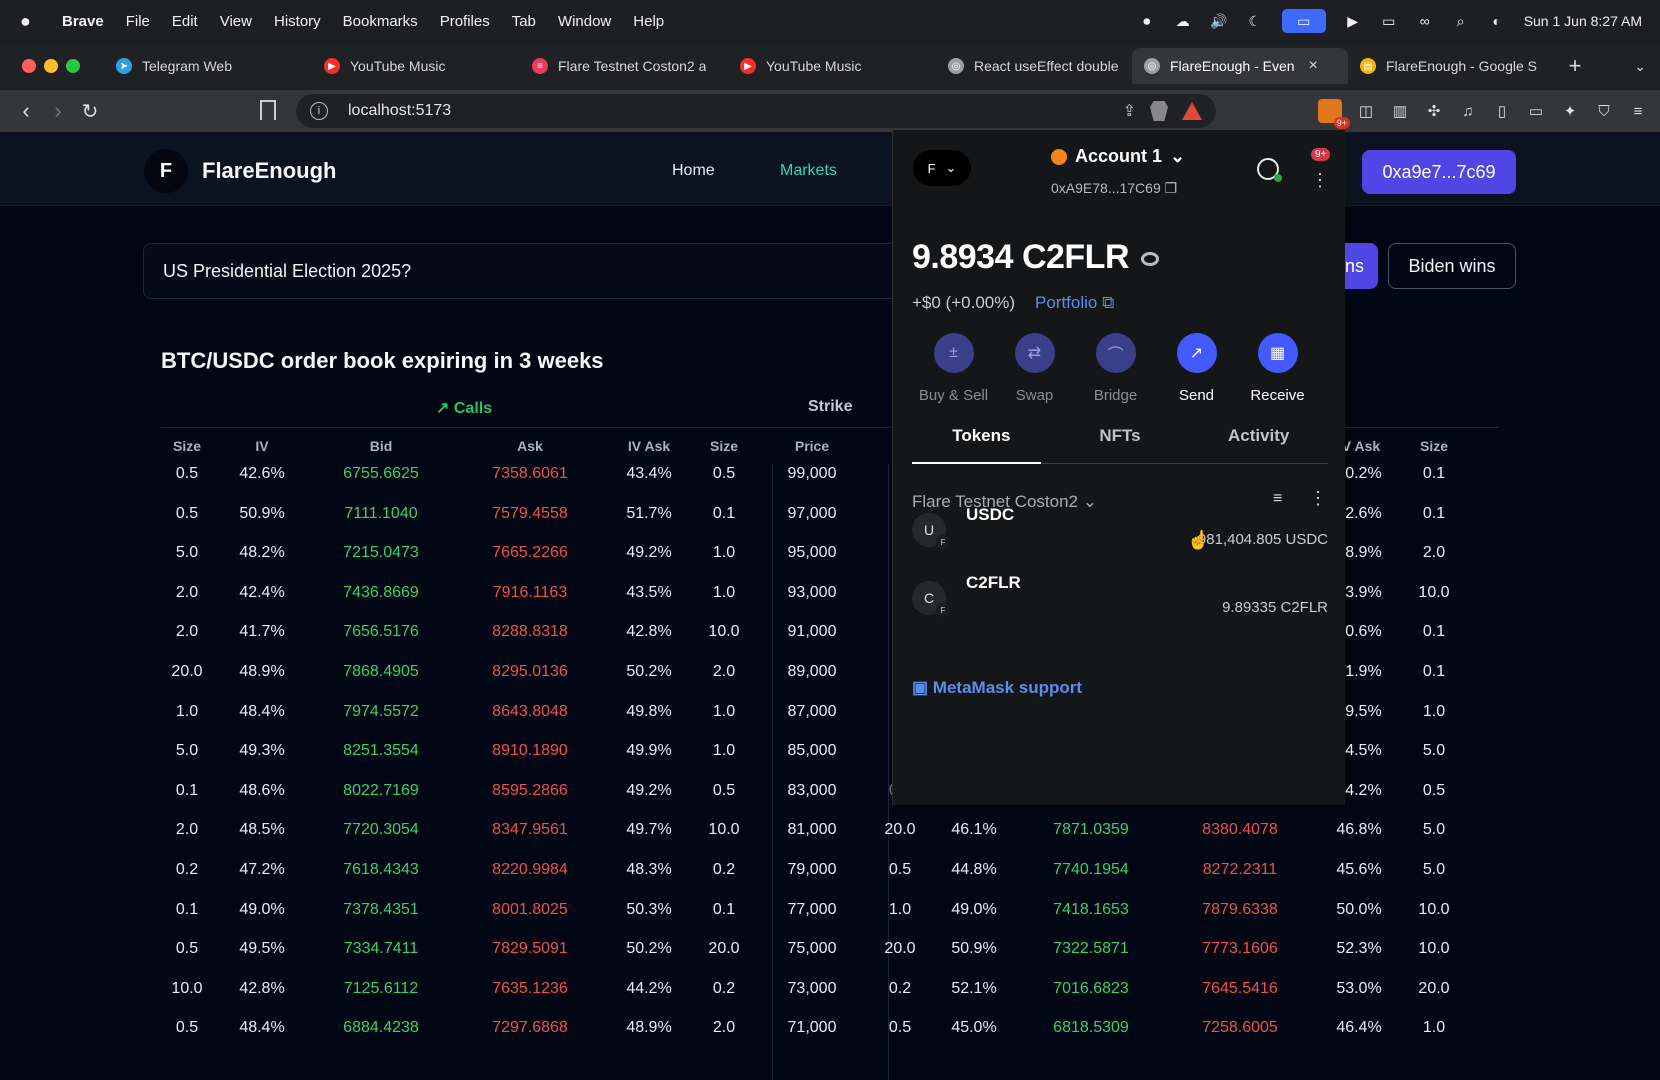  I want to click on orderbook-cell: 8272.2311, so click(1240, 870).